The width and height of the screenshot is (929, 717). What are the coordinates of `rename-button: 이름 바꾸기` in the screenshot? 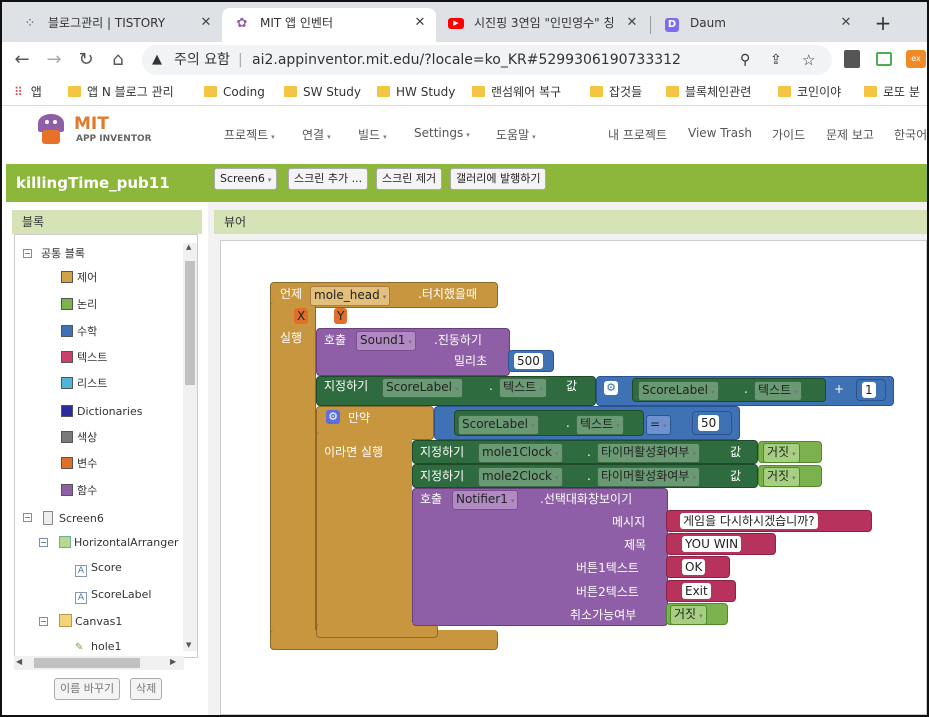 It's located at (87, 689).